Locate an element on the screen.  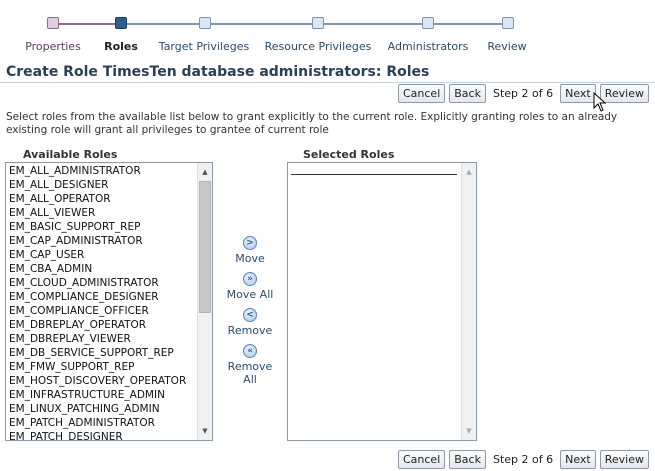
available-role-item: EM_PATCH_ADMINISTRATOR is located at coordinates (102, 423).